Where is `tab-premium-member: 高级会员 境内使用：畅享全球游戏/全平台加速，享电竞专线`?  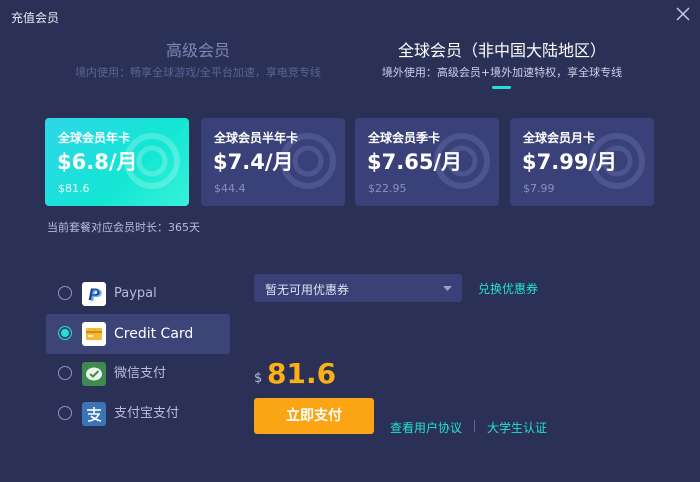 tab-premium-member: 高级会员 境内使用：畅享全球游戏/全平台加速，享电竞专线 is located at coordinates (198, 60).